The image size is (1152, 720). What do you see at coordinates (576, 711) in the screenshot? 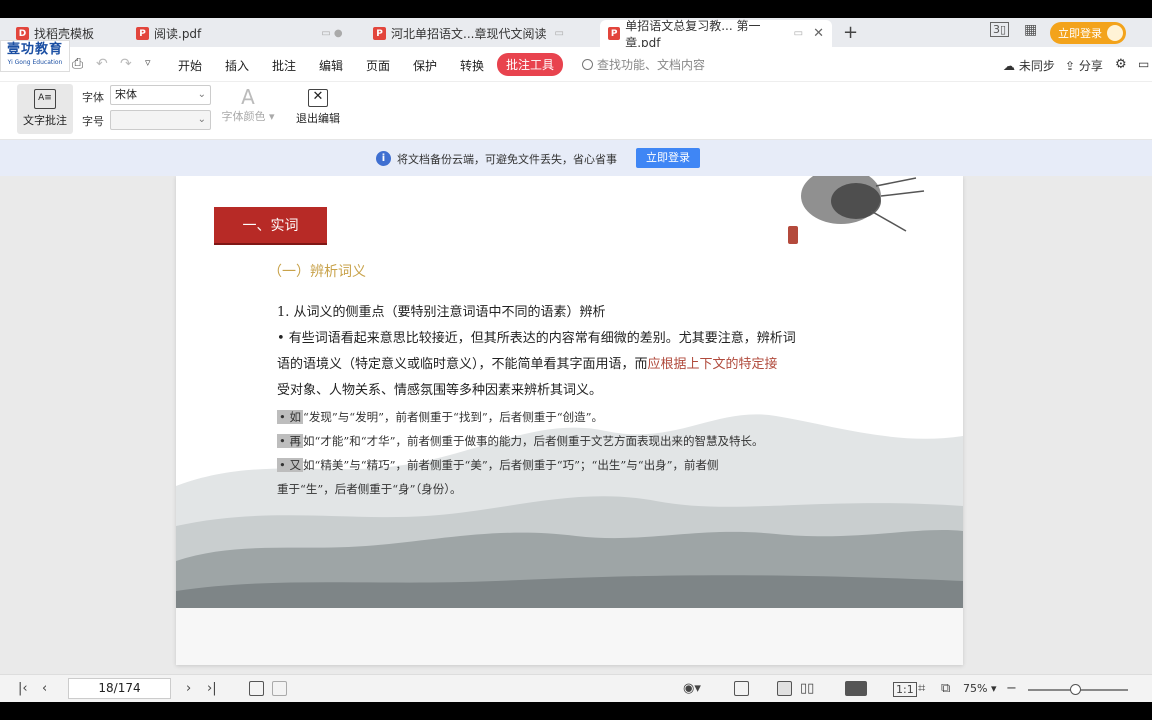
I see `screen-bottom-edge` at bounding box center [576, 711].